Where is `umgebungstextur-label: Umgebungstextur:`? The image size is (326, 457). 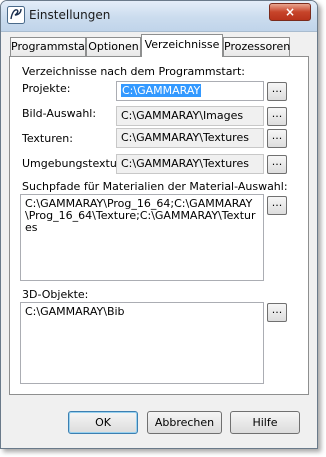 umgebungstextur-label: Umgebungstextur: is located at coordinates (73, 163).